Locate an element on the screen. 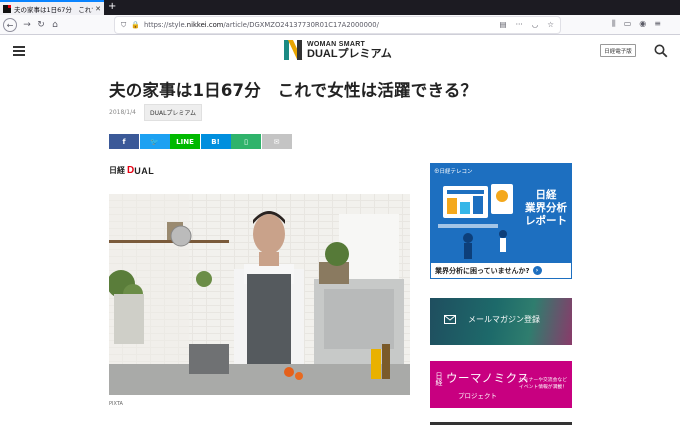  back-arrow-icon: ← is located at coordinates (10, 25).